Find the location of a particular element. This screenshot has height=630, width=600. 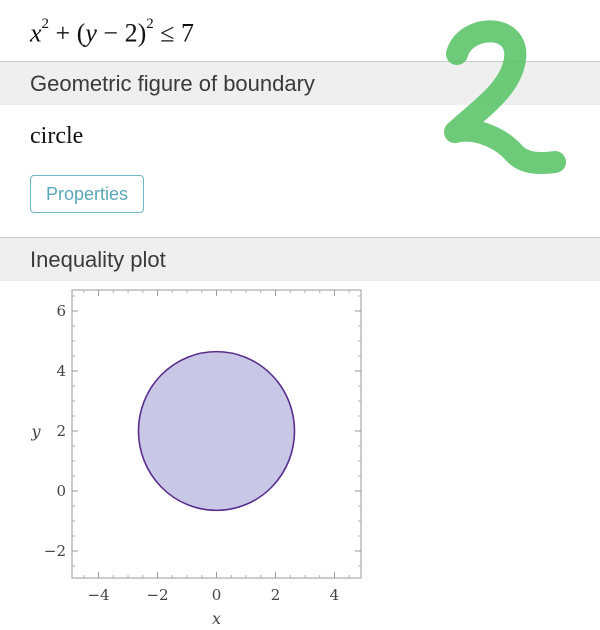

y-tick-label: 0 is located at coordinates (61, 491).